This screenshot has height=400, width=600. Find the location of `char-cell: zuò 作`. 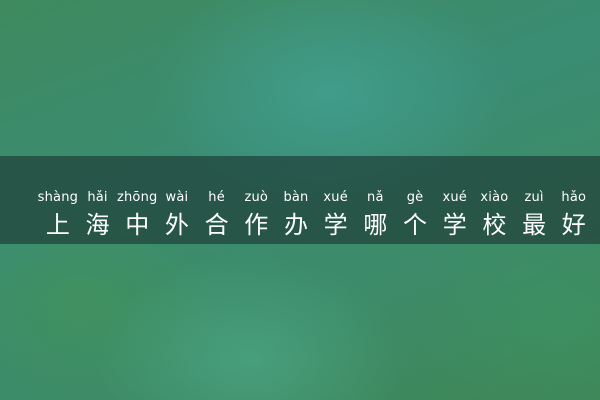

char-cell: zuò 作 is located at coordinates (256, 215).